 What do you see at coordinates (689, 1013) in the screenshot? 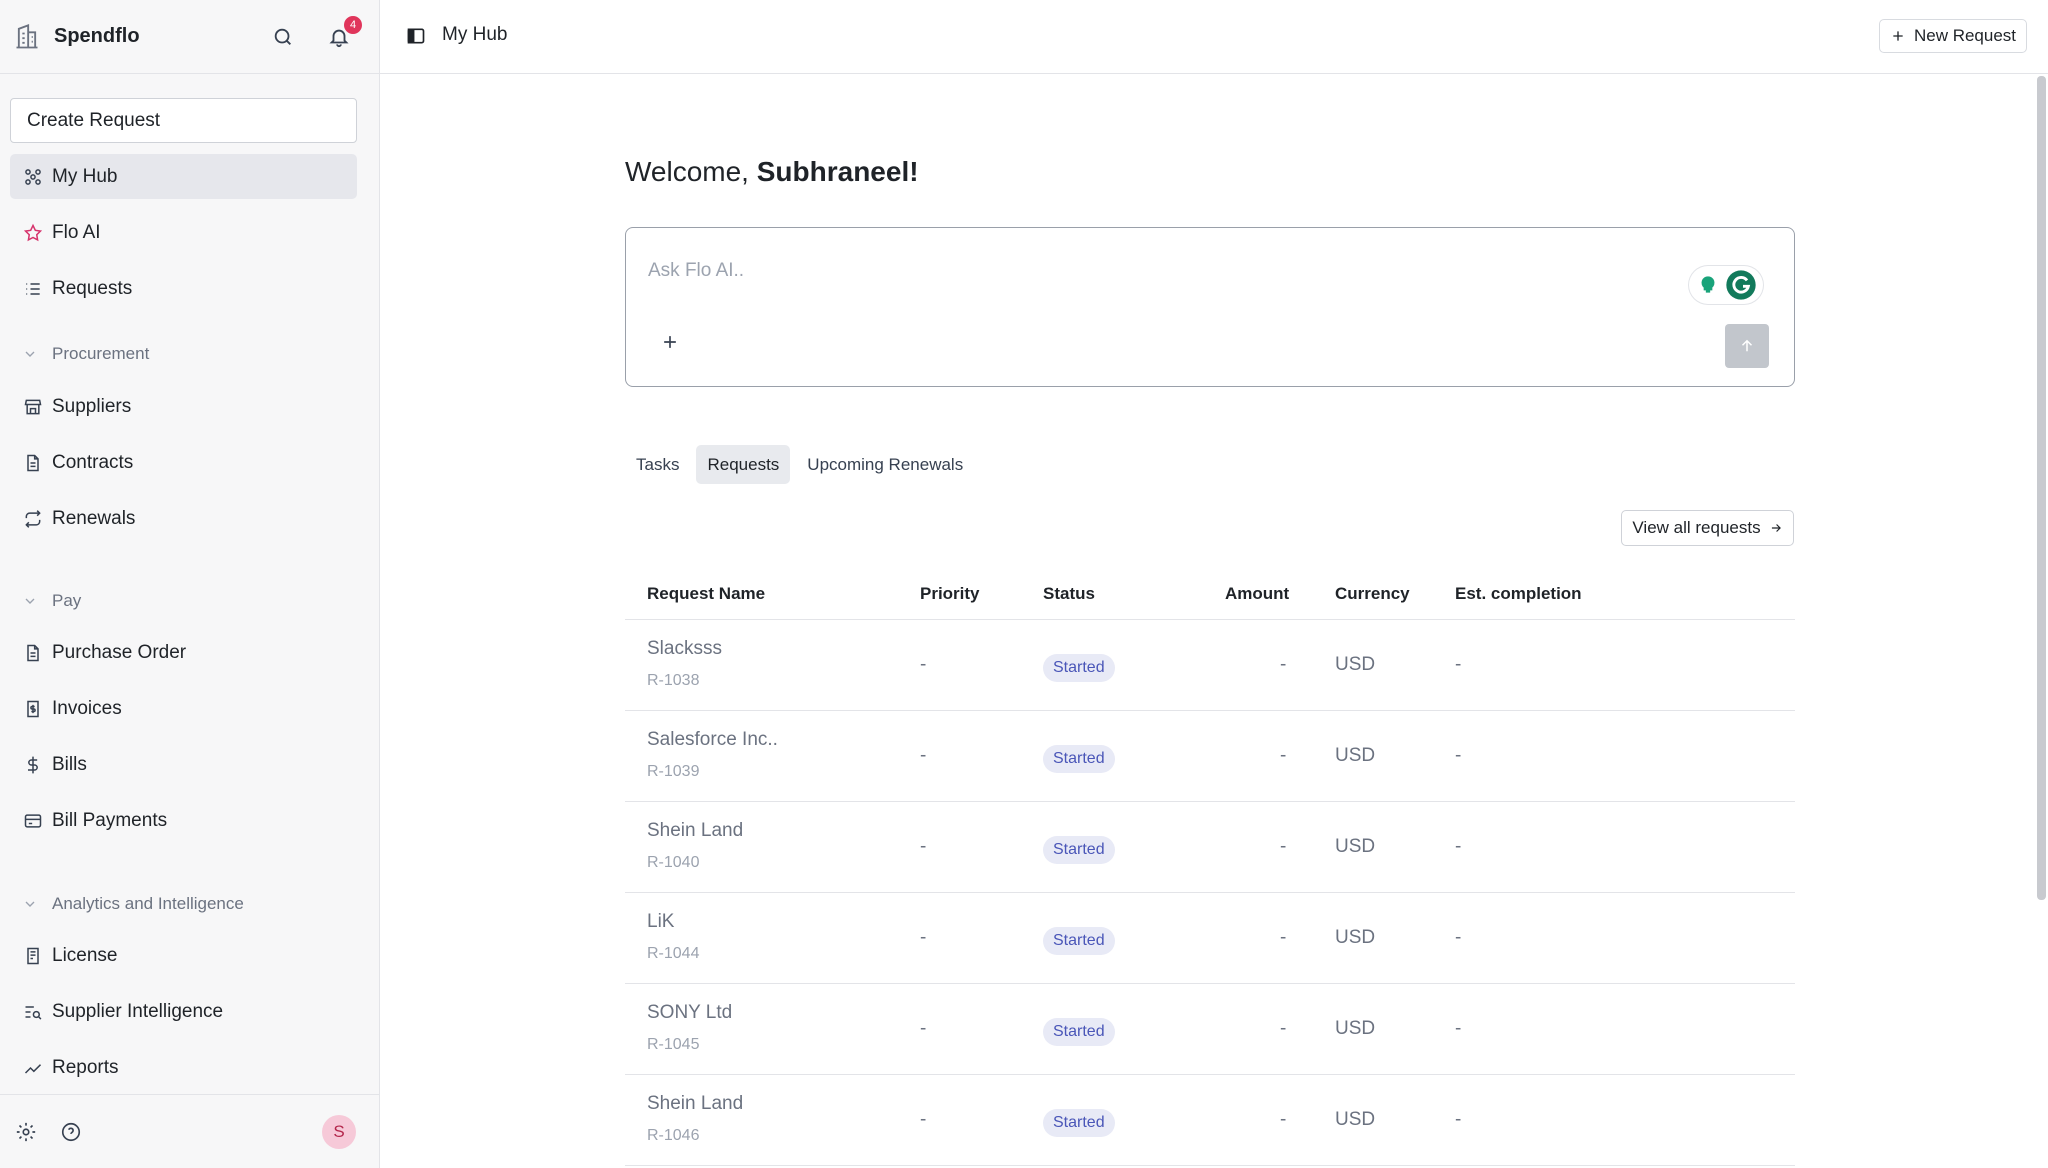
I see `request-name: SONY Ltd` at bounding box center [689, 1013].